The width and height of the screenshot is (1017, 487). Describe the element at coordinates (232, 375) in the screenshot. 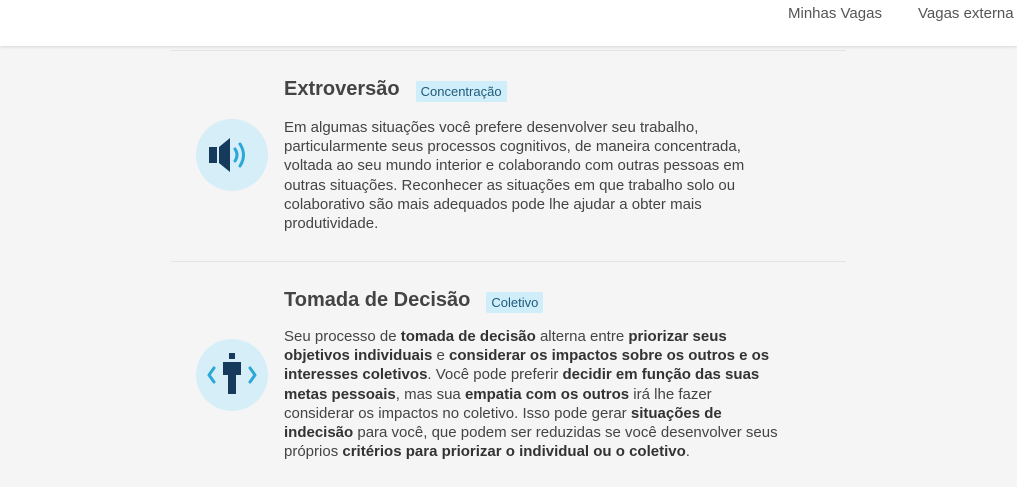

I see `person-arrows-icon` at that location.